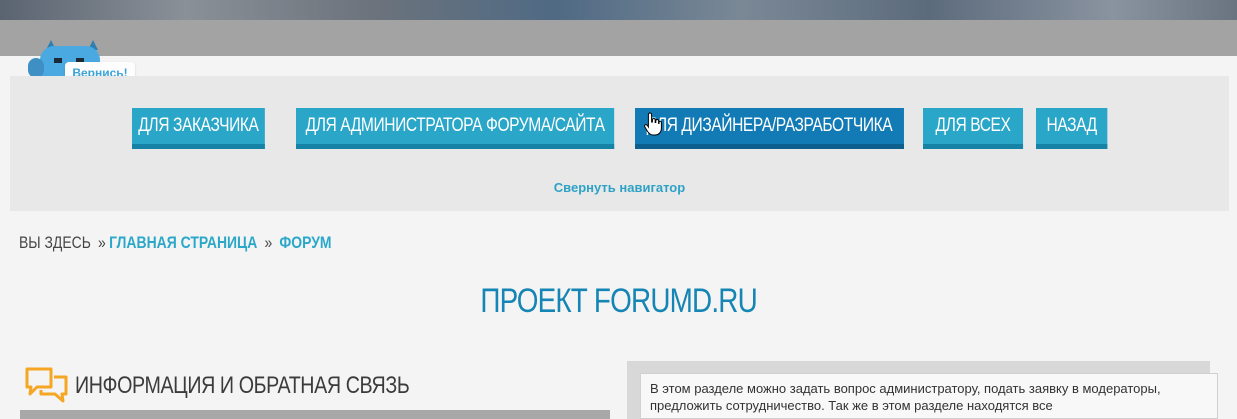 The width and height of the screenshot is (1237, 419). I want to click on breadcrumb-link-home: ГЛАВНАЯ СТРАНИЦА, so click(183, 242).